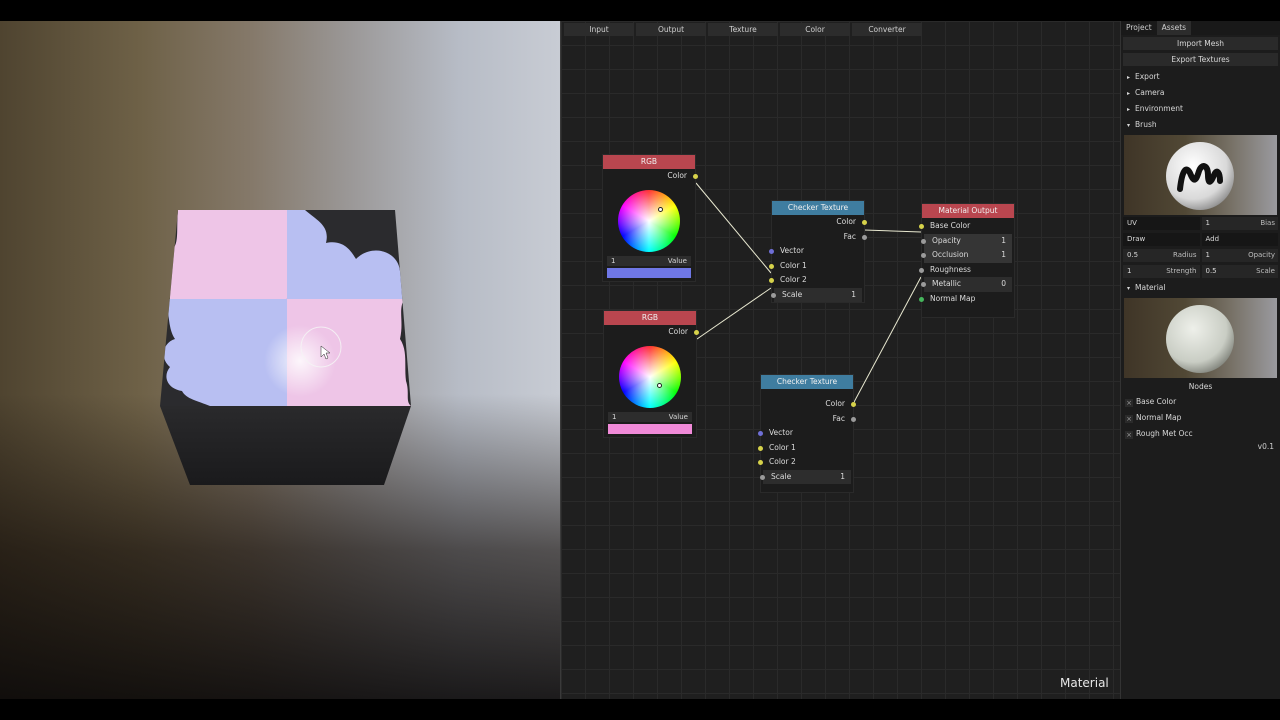 The width and height of the screenshot is (1280, 720). I want to click on editor-mode-label: Material, so click(1084, 683).